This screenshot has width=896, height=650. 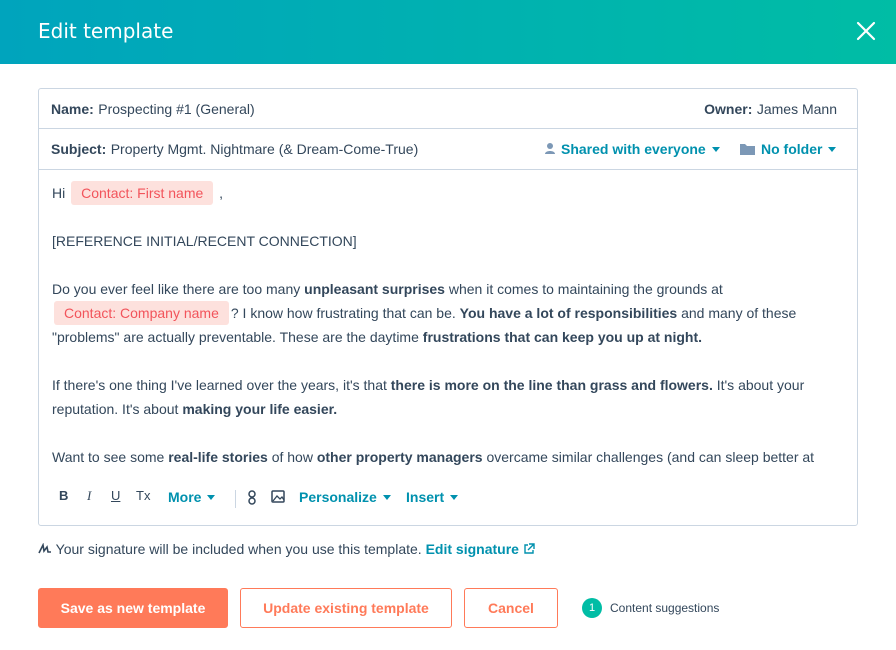 I want to click on sharing-value: Shared with everyone, so click(x=633, y=149).